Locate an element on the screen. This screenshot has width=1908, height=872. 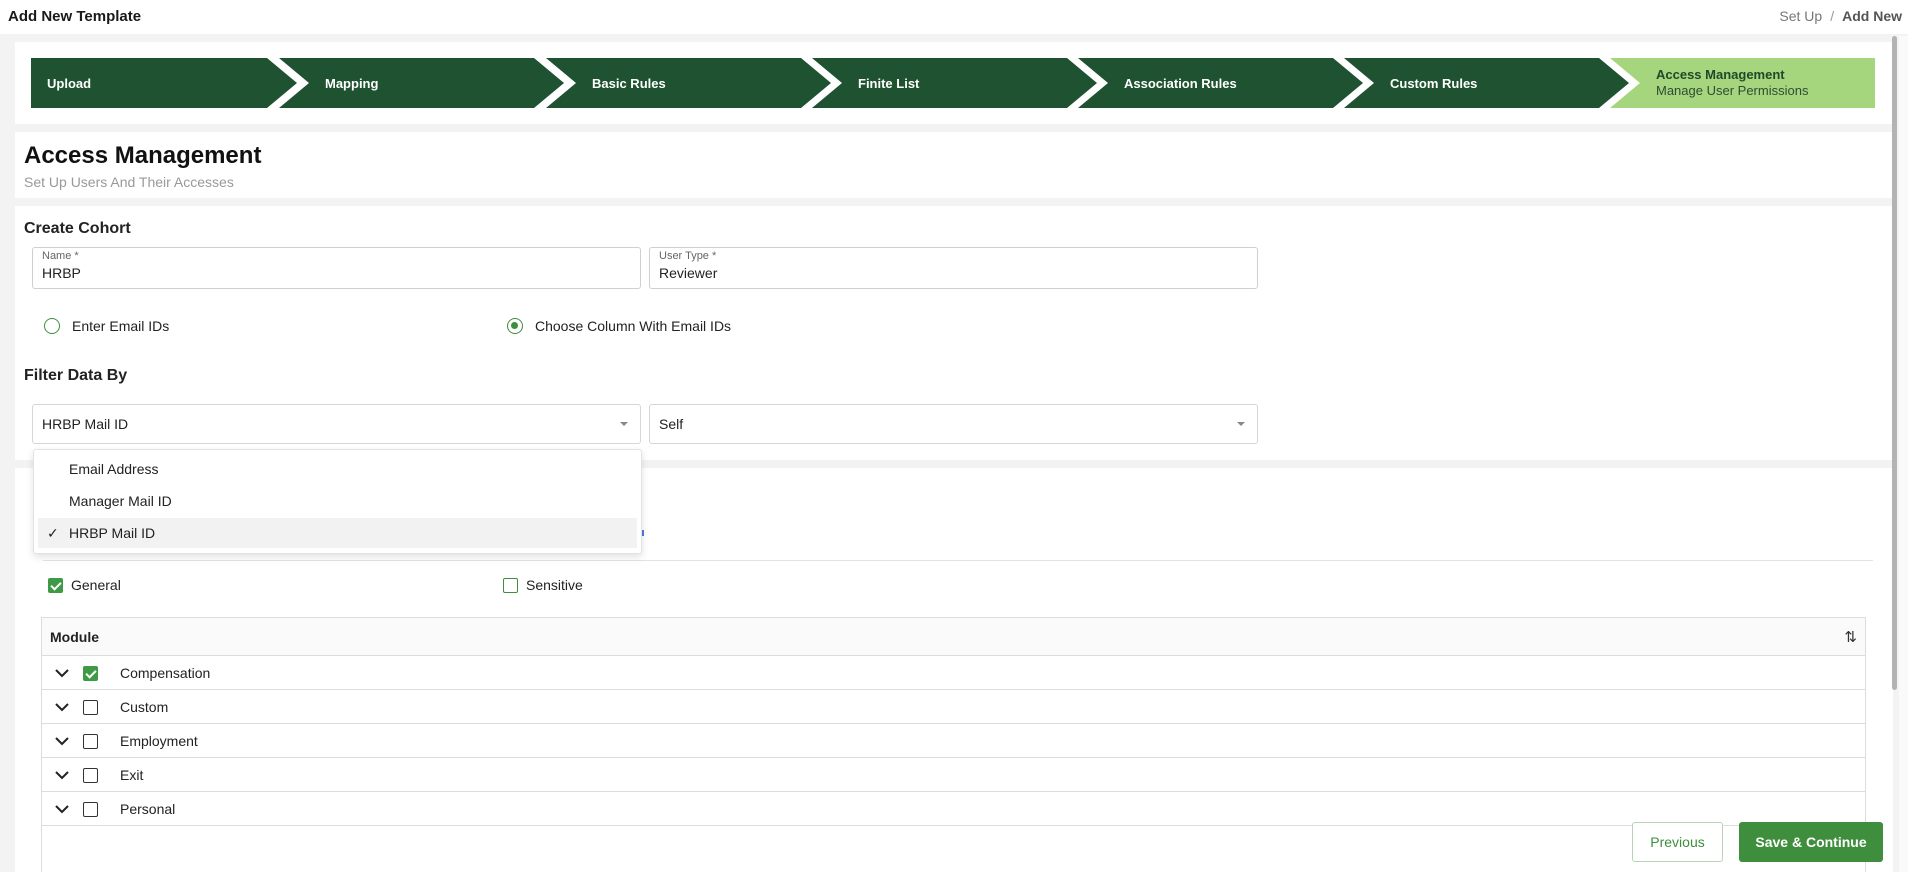
table-row: Personal is located at coordinates (953, 809).